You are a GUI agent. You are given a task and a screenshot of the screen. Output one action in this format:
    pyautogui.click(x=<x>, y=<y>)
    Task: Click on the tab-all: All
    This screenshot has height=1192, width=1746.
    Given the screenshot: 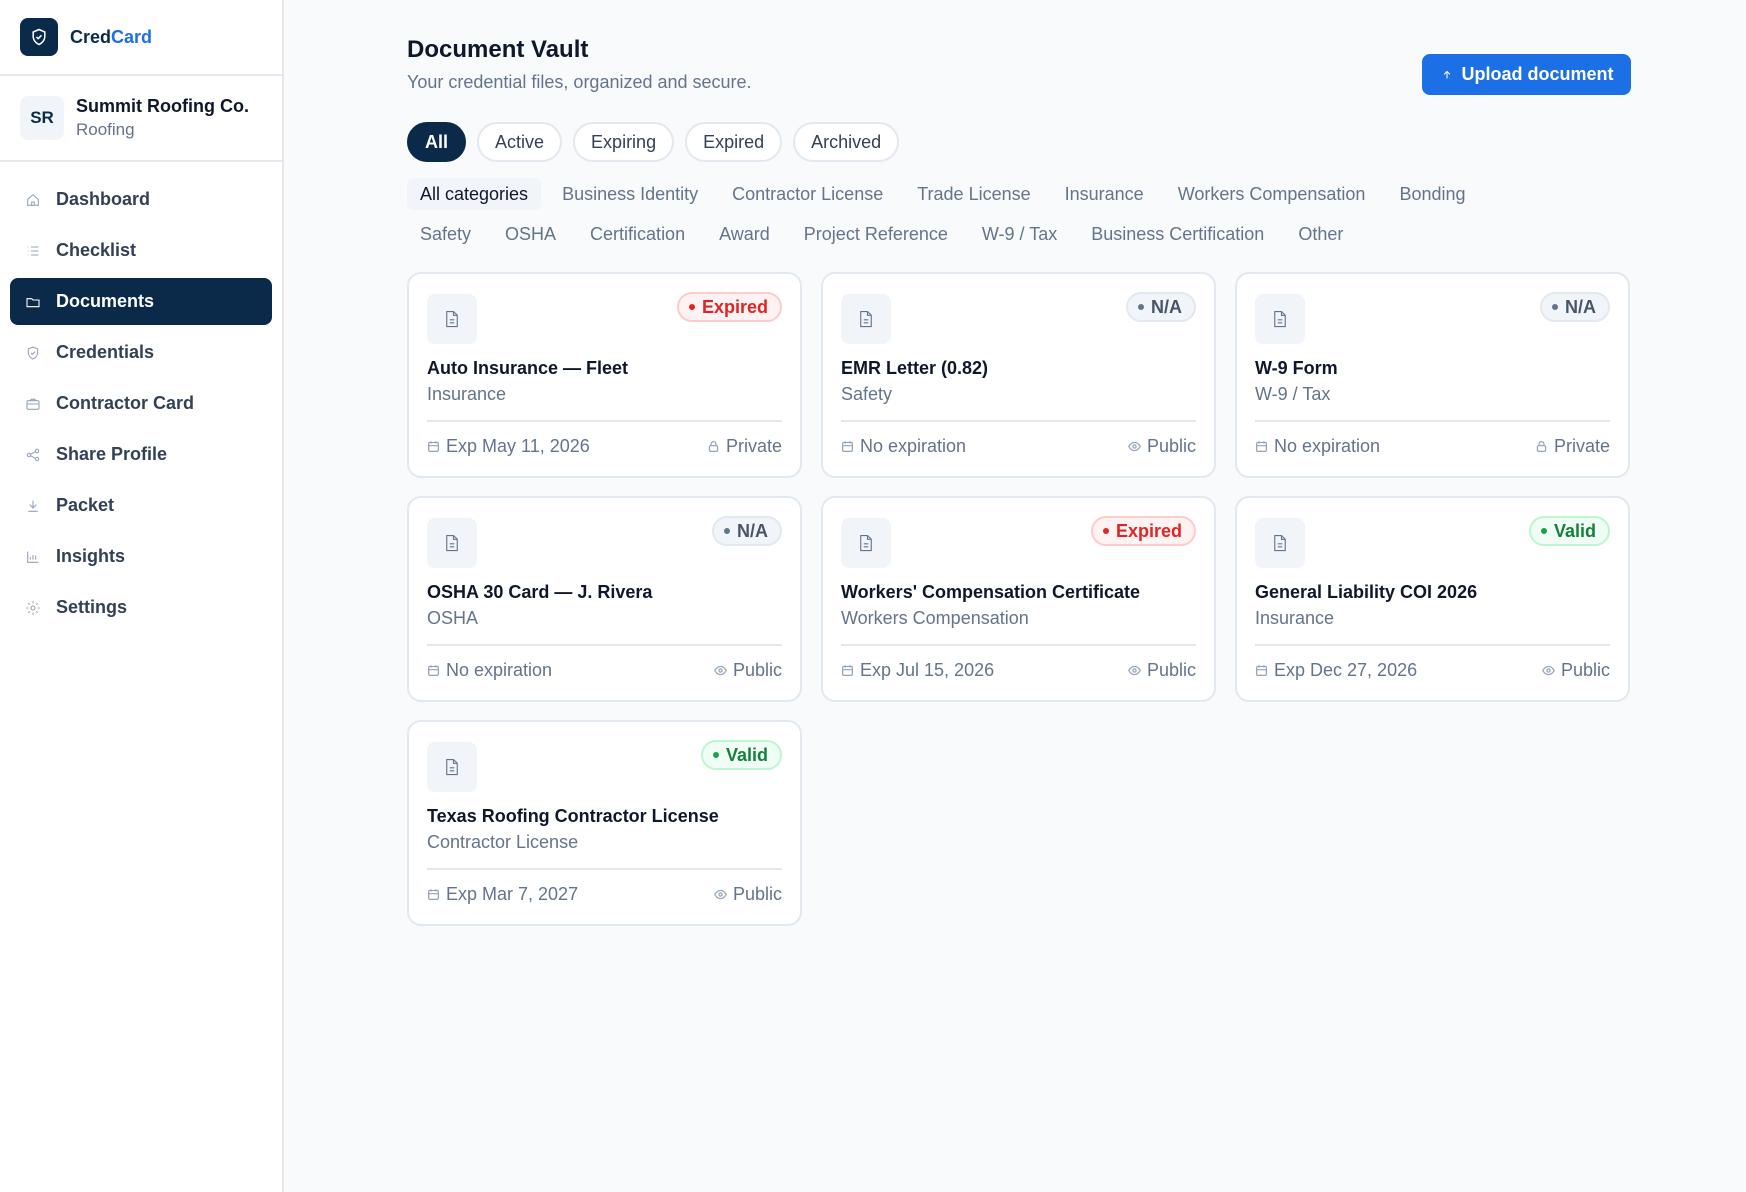 What is the action you would take?
    pyautogui.click(x=437, y=142)
    